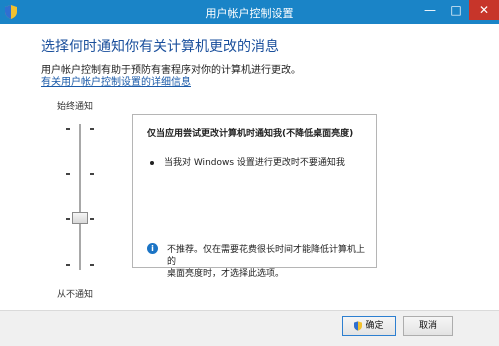 This screenshot has width=499, height=346. I want to click on uac-details-link: 有关用户帐户控制设置的详细信息, so click(116, 80).